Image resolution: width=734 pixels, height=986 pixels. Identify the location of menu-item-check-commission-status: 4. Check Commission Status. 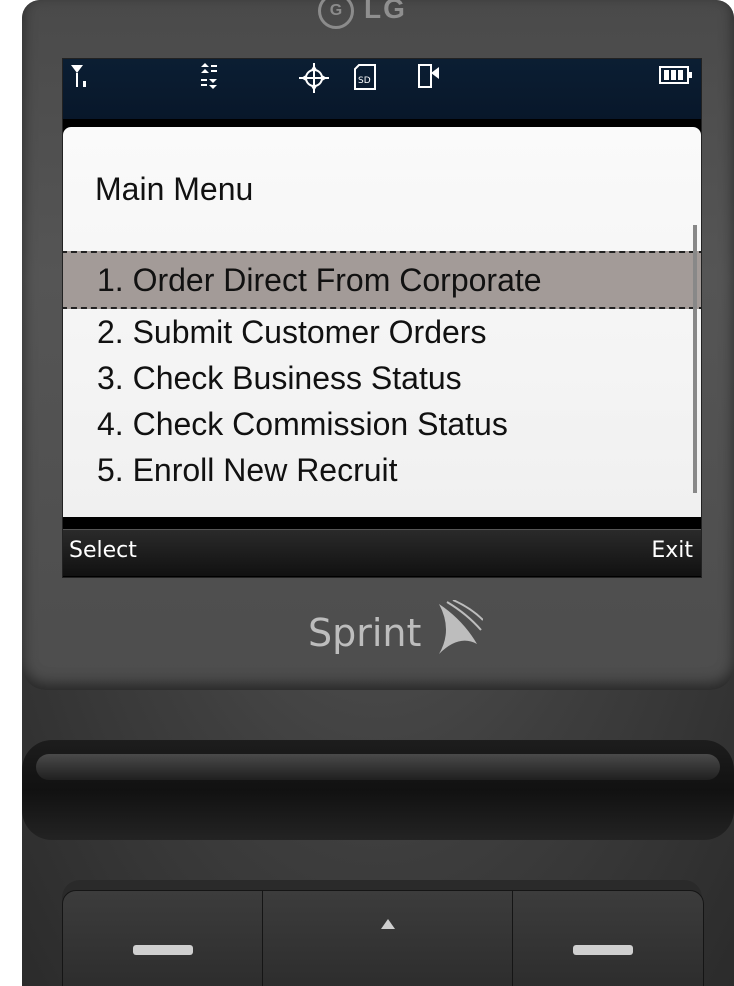
(382, 424).